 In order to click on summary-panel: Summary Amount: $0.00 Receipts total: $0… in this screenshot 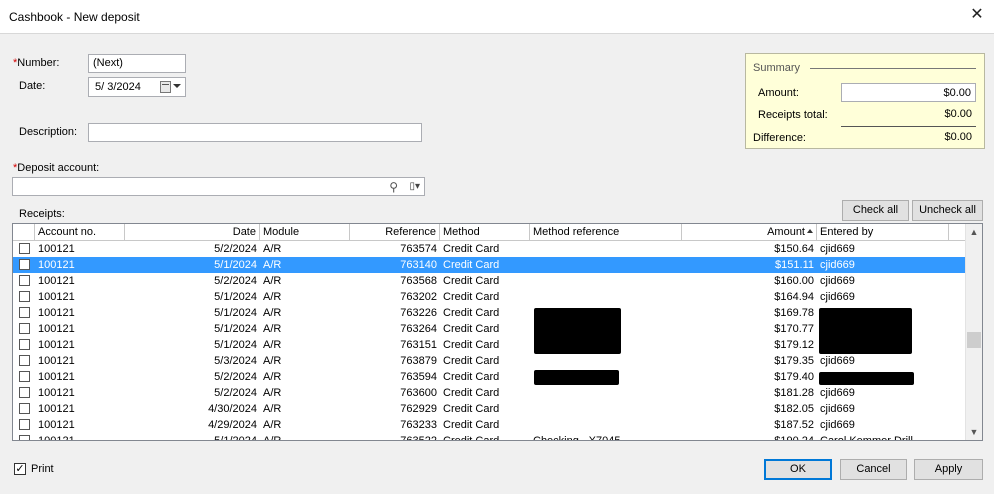, I will do `click(865, 101)`.